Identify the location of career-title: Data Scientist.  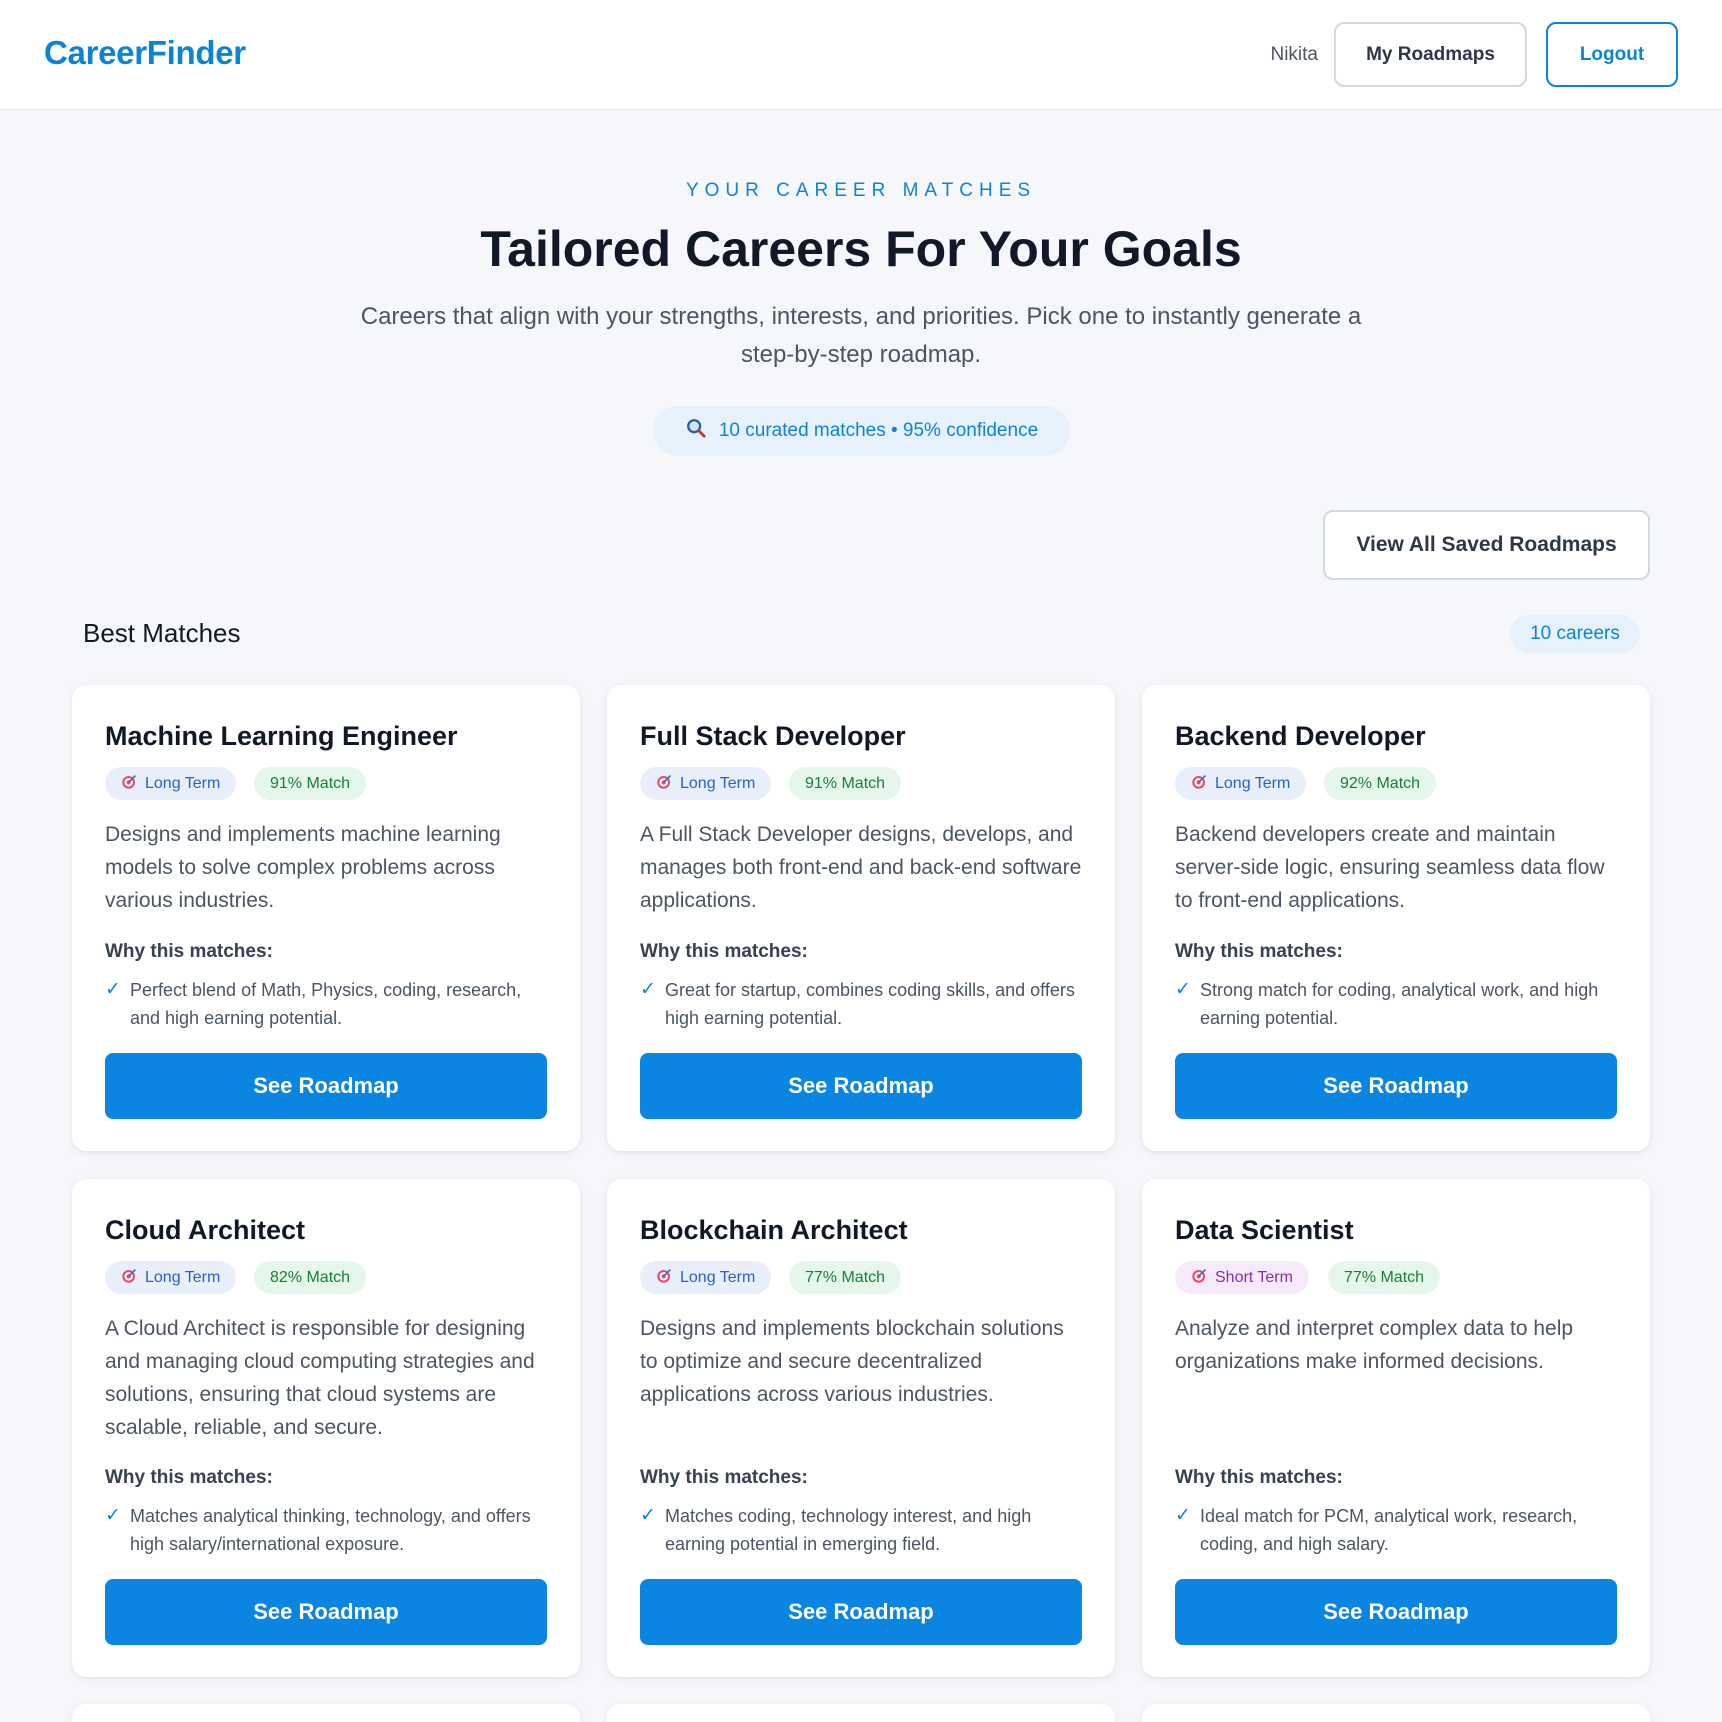
(1264, 1230).